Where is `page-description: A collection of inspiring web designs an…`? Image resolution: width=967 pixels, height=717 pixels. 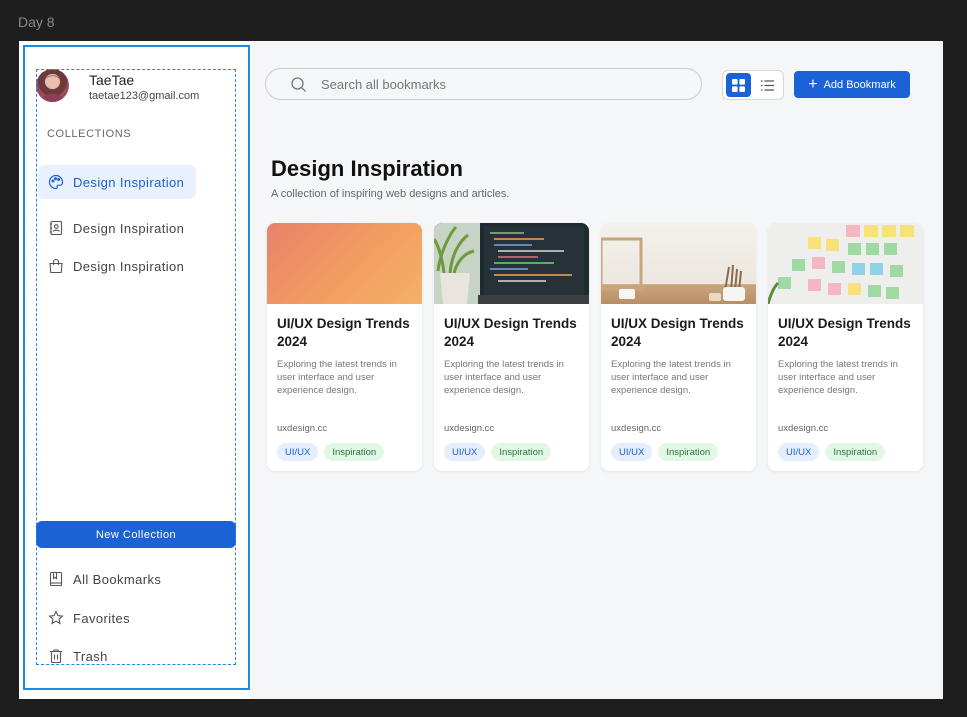 page-description: A collection of inspiring web designs an… is located at coordinates (390, 194).